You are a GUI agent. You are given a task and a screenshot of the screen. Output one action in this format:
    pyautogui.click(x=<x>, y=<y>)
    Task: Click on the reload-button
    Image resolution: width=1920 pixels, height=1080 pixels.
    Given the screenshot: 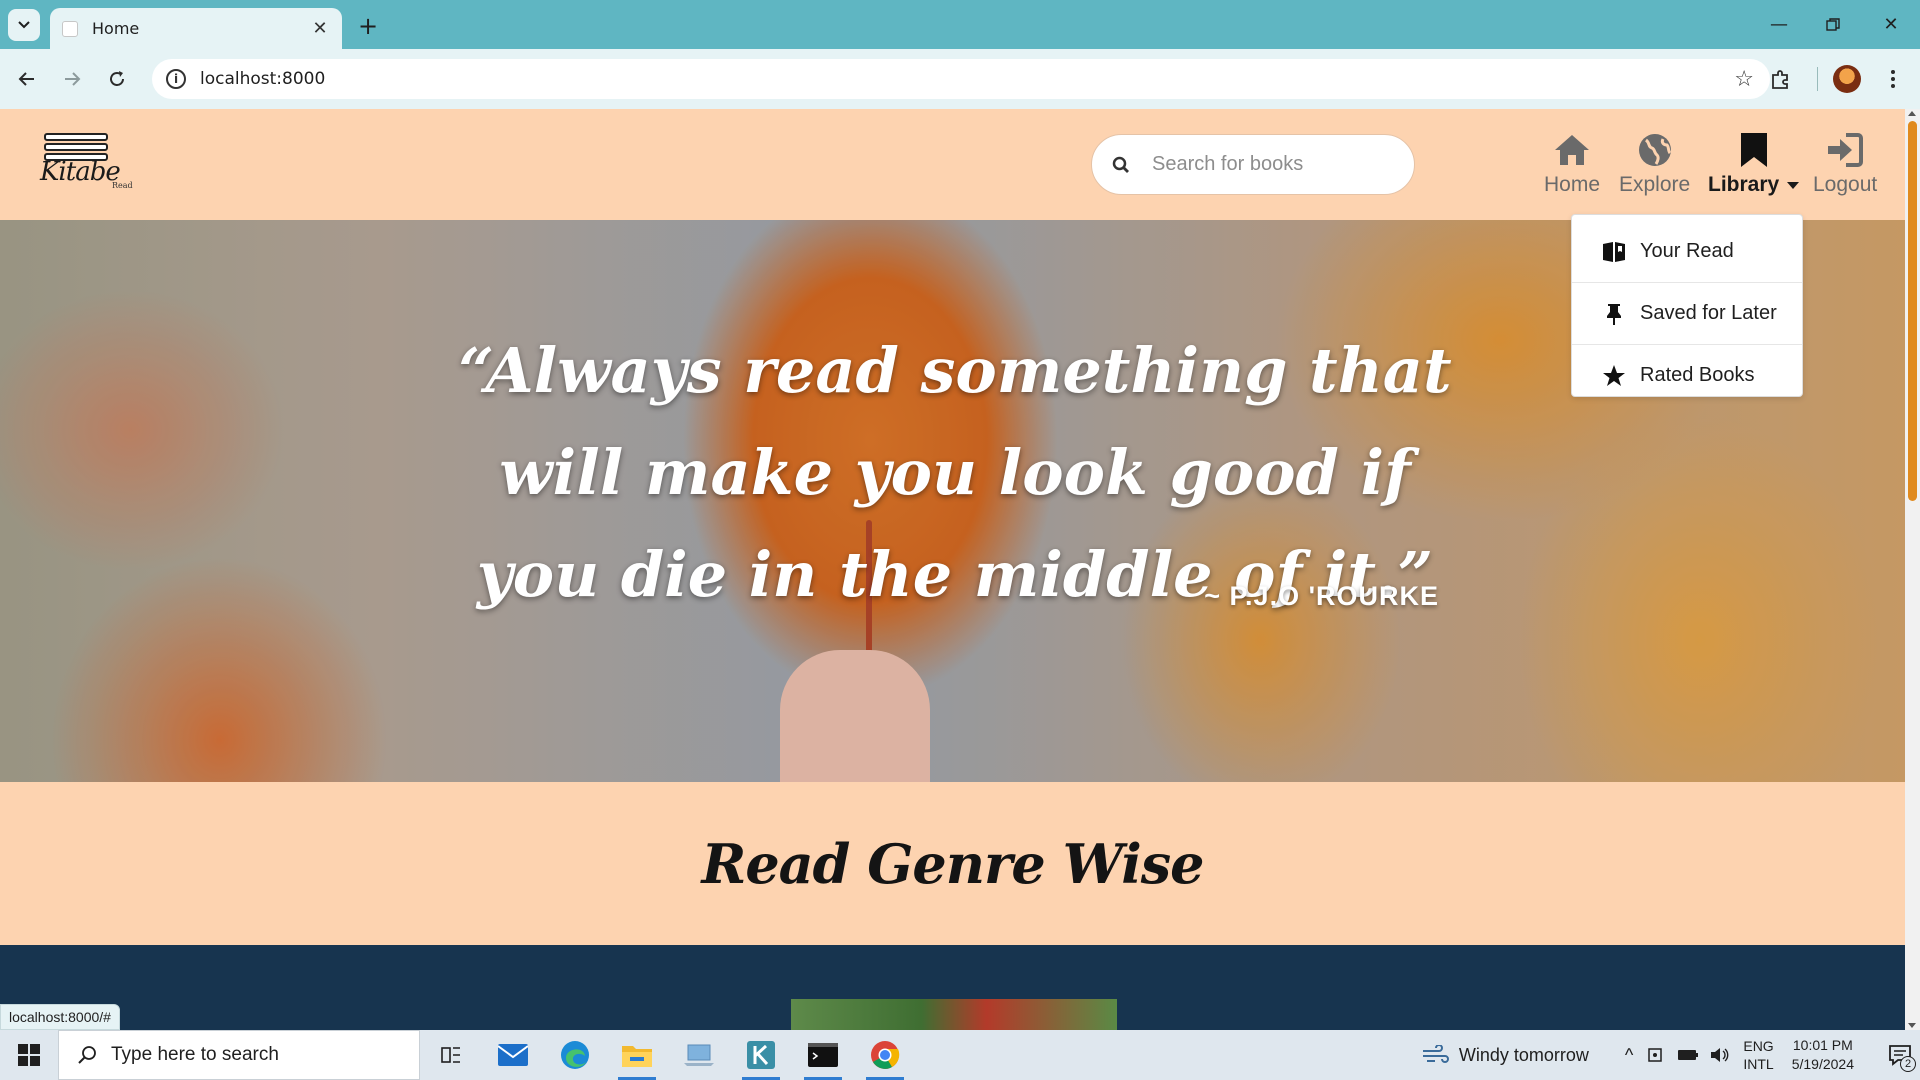 What is the action you would take?
    pyautogui.click(x=117, y=79)
    